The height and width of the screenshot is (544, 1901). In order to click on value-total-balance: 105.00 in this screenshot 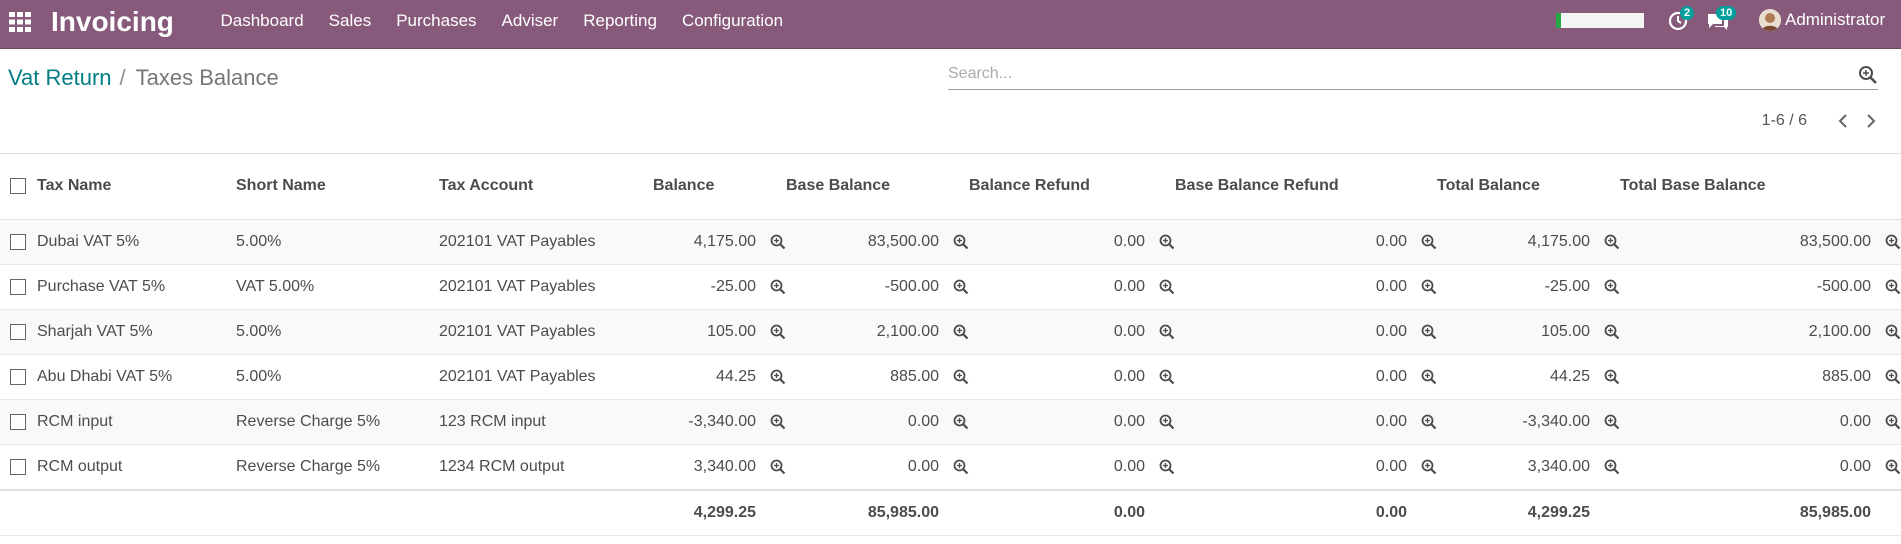, I will do `click(1565, 331)`.